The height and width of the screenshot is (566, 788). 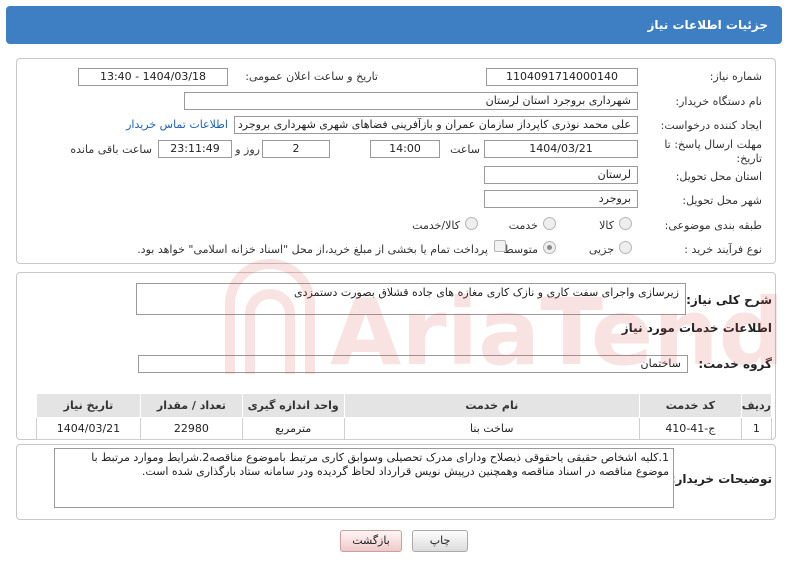 What do you see at coordinates (713, 151) in the screenshot?
I see `deadline-label: مهلت ارسال پاسخ: تا تاریخ:` at bounding box center [713, 151].